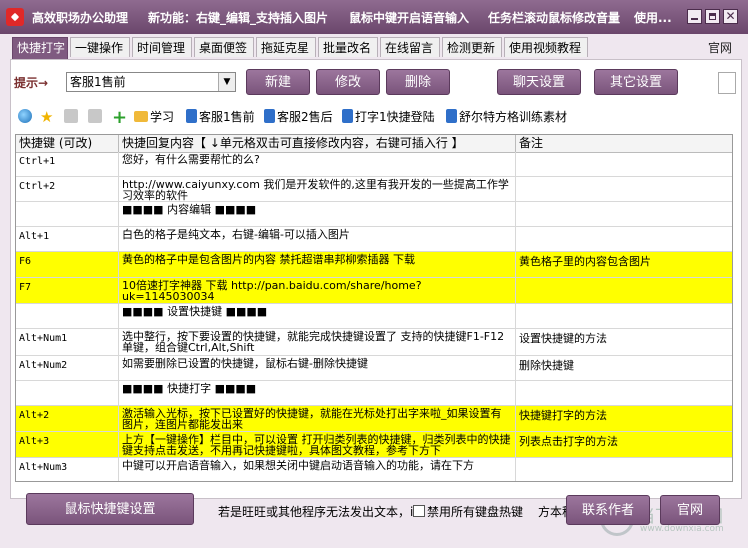  What do you see at coordinates (67, 164) in the screenshot?
I see `hotkey-cell: Ctrl+1` at bounding box center [67, 164].